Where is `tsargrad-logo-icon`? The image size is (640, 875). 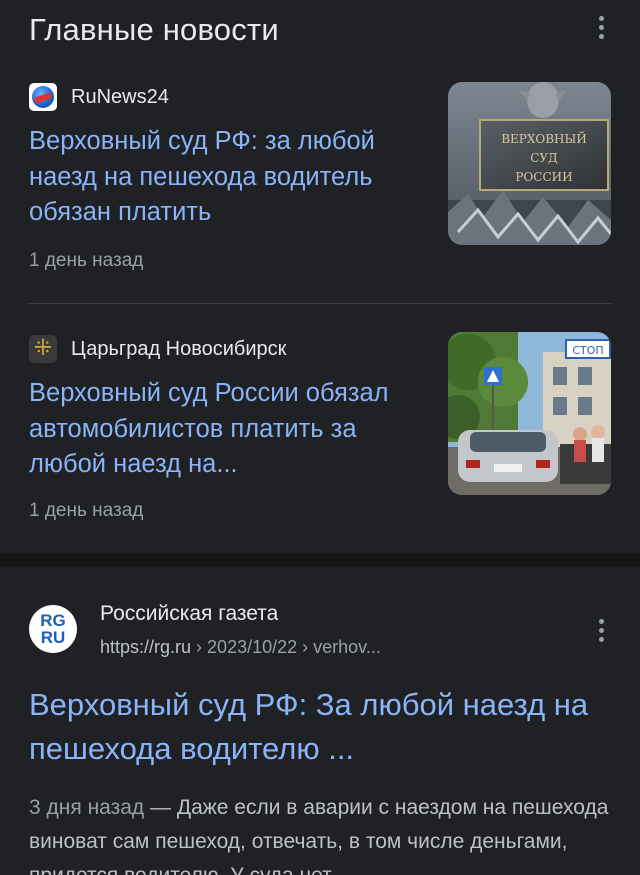
tsargrad-logo-icon is located at coordinates (43, 349).